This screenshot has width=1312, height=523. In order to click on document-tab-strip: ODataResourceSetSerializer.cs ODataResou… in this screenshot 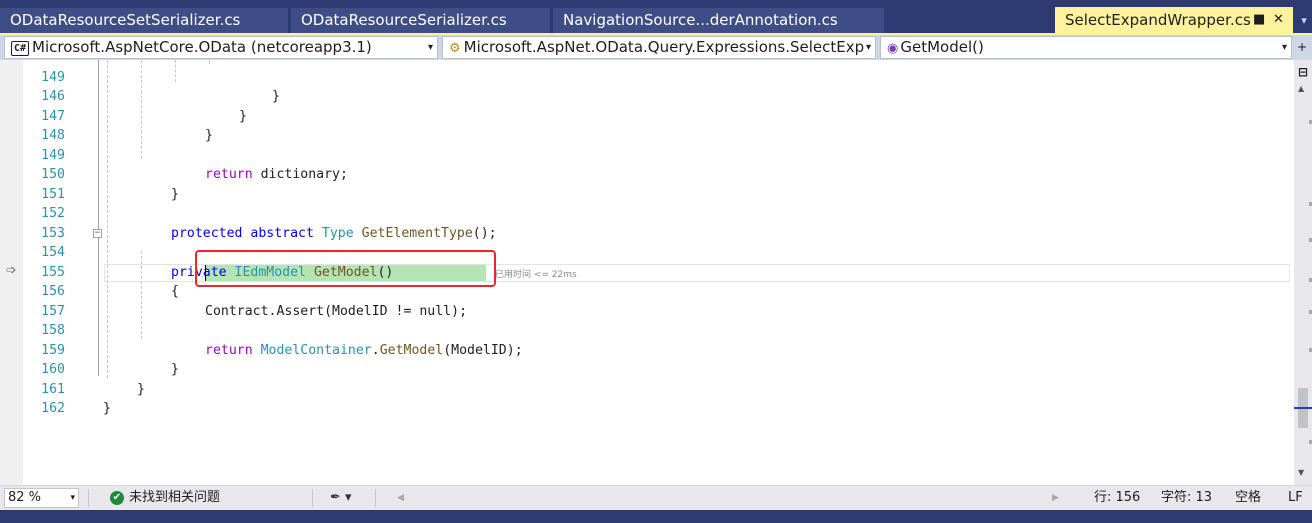, I will do `click(656, 16)`.